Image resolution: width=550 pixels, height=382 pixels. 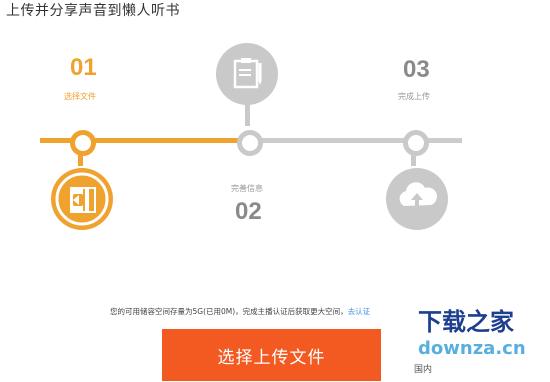 What do you see at coordinates (83, 67) in the screenshot?
I see `step-1-number: 01` at bounding box center [83, 67].